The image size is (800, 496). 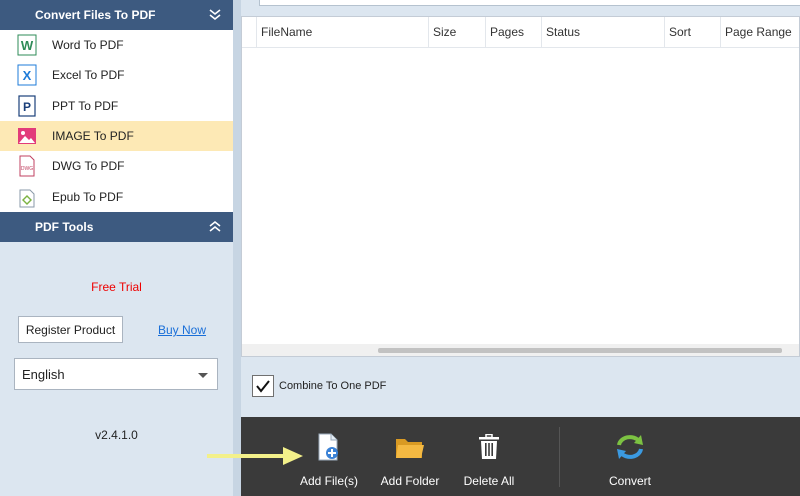 What do you see at coordinates (630, 481) in the screenshot?
I see `convert-label: Convert` at bounding box center [630, 481].